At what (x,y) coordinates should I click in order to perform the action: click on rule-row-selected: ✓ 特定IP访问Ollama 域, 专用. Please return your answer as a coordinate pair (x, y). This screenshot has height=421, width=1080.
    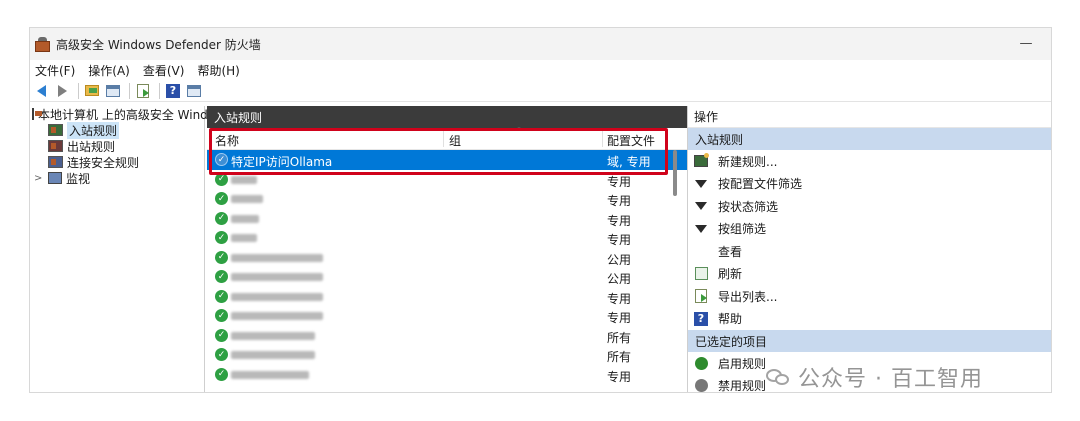
    Looking at the image, I should click on (448, 160).